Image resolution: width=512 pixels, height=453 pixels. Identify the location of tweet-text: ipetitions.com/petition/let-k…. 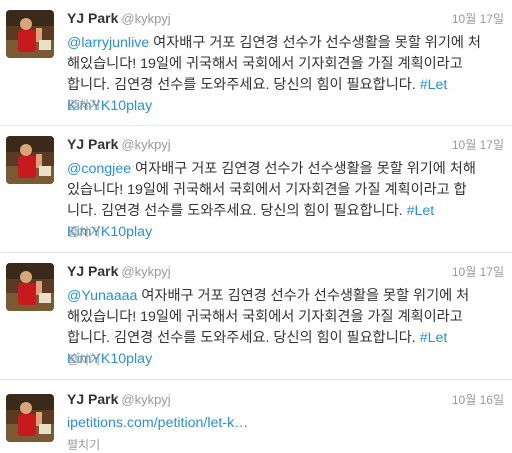
(284, 423).